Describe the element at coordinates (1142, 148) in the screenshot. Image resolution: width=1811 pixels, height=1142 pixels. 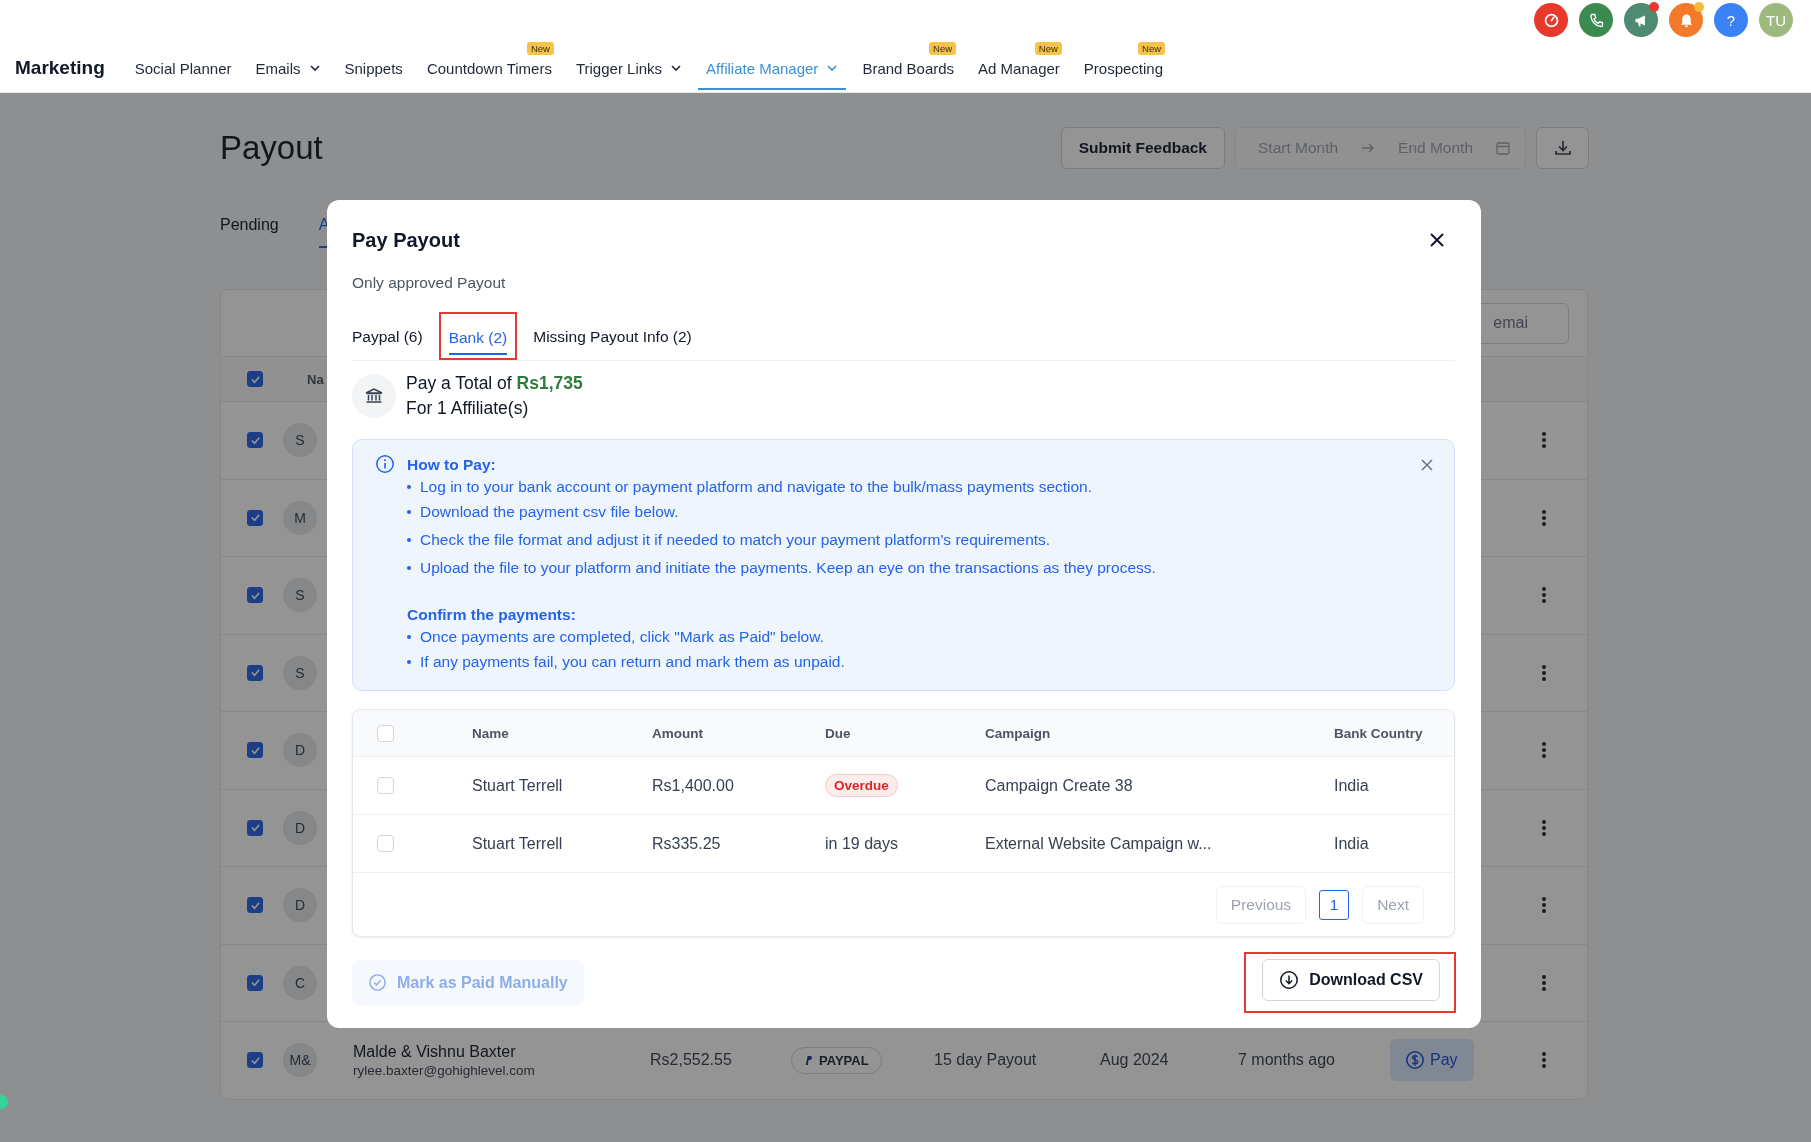
I see `submit-feedback-button: Submit Feedback` at that location.